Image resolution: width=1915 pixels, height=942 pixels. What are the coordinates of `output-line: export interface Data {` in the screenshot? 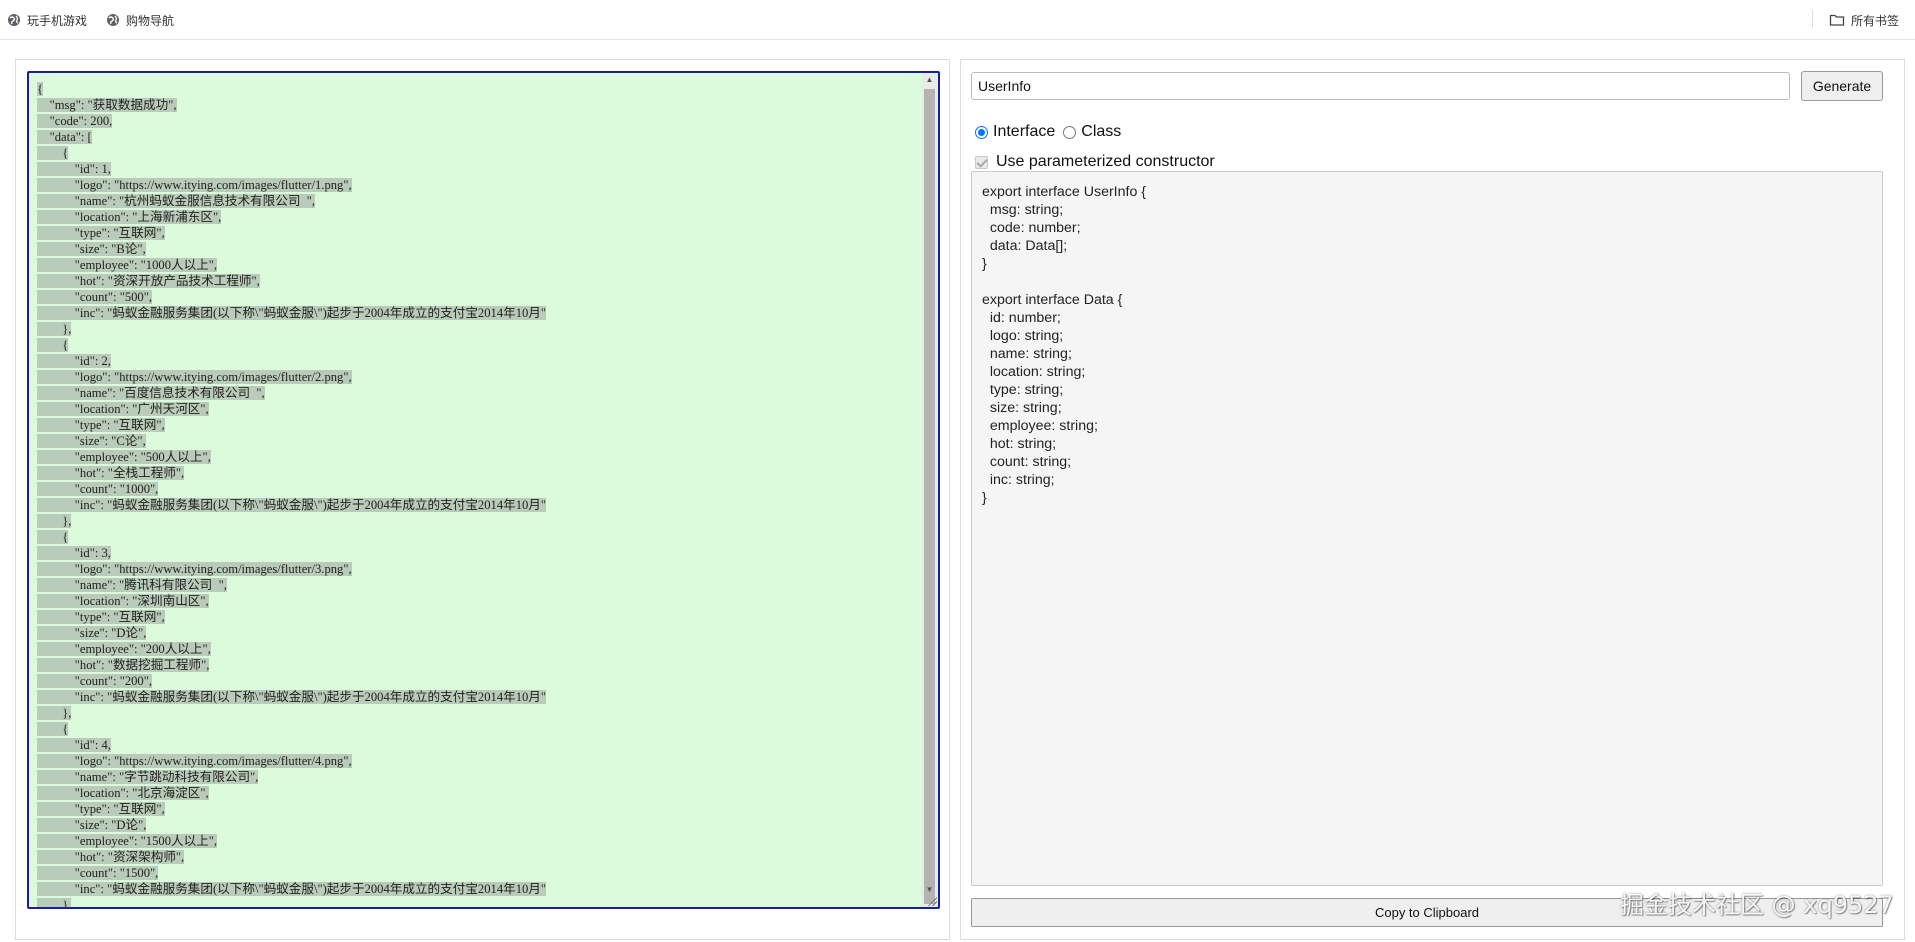 It's located at (1052, 300).